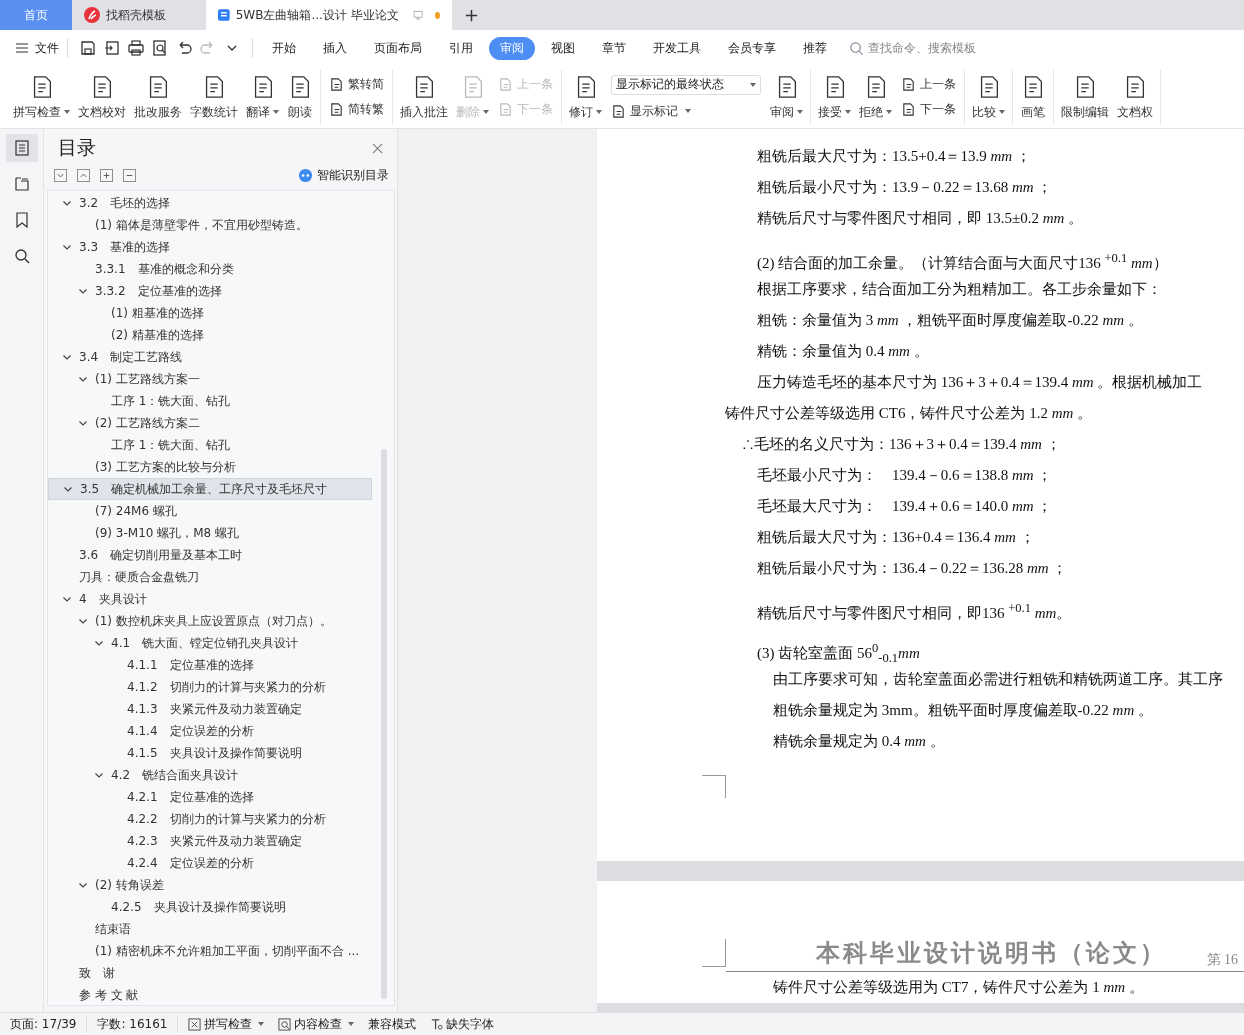 Image resolution: width=1244 pixels, height=1035 pixels. What do you see at coordinates (210, 225) in the screenshot?
I see `toc-item: (1) 箱体是薄壁零件，不宜用砂型铸造。` at bounding box center [210, 225].